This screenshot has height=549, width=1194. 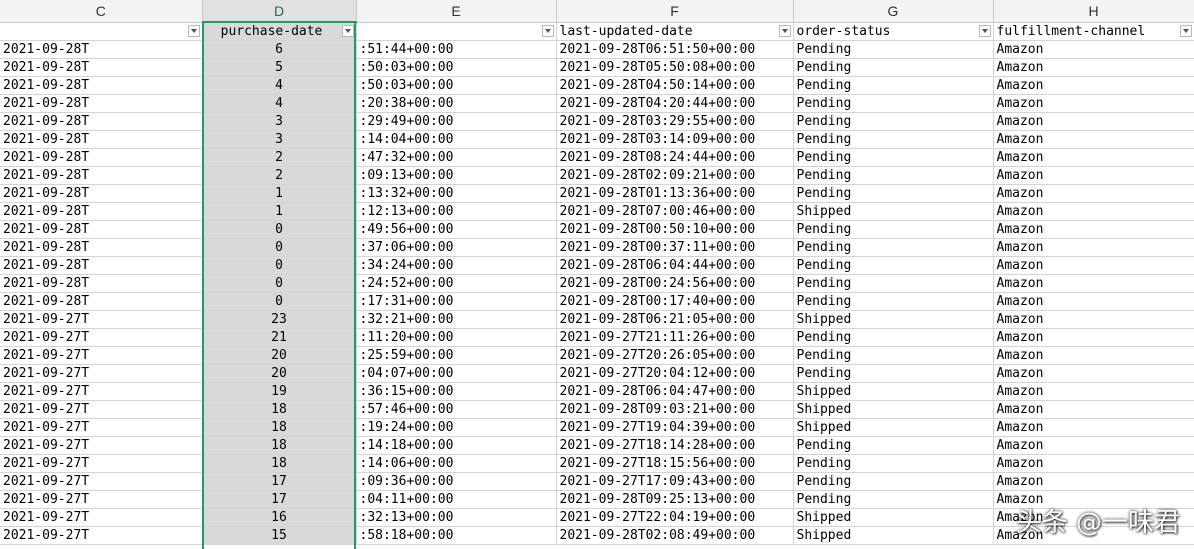 I want to click on cell-d: 3, so click(x=279, y=121).